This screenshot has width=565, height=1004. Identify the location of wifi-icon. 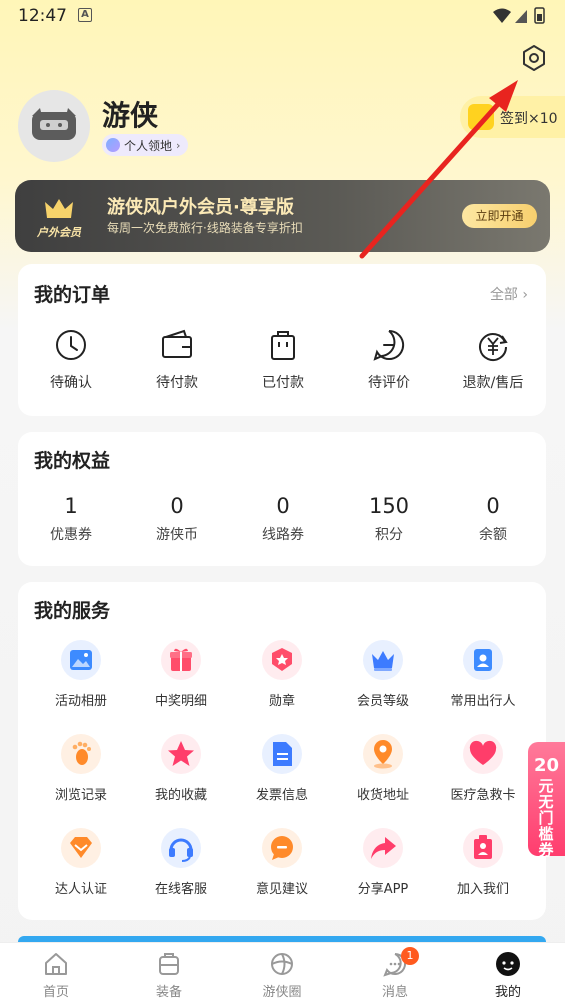
(502, 15).